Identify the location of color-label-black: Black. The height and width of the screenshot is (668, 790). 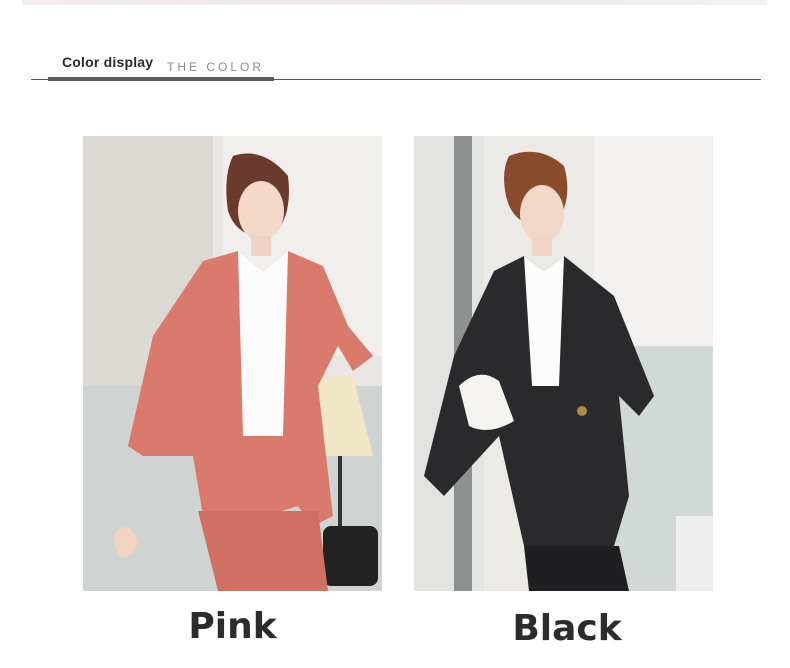
(567, 628).